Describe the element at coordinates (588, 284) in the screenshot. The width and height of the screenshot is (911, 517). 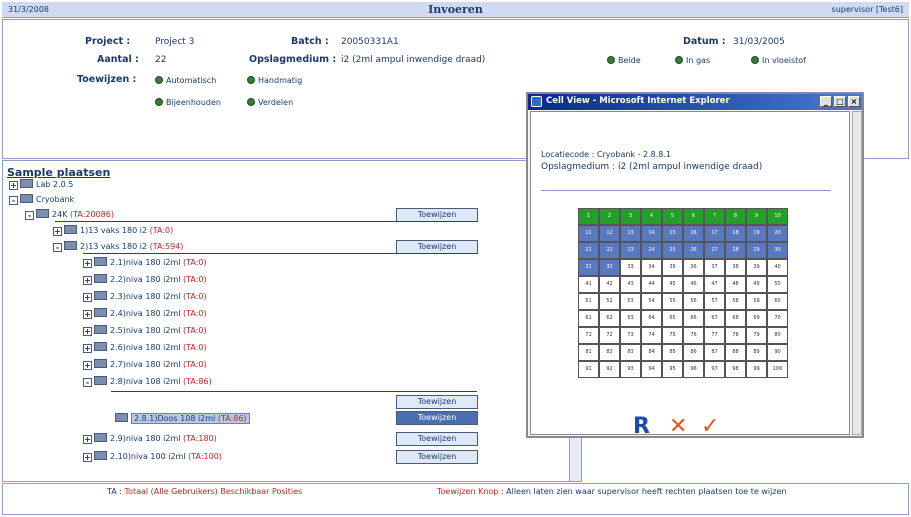
I see `grid-cell: 41` at that location.